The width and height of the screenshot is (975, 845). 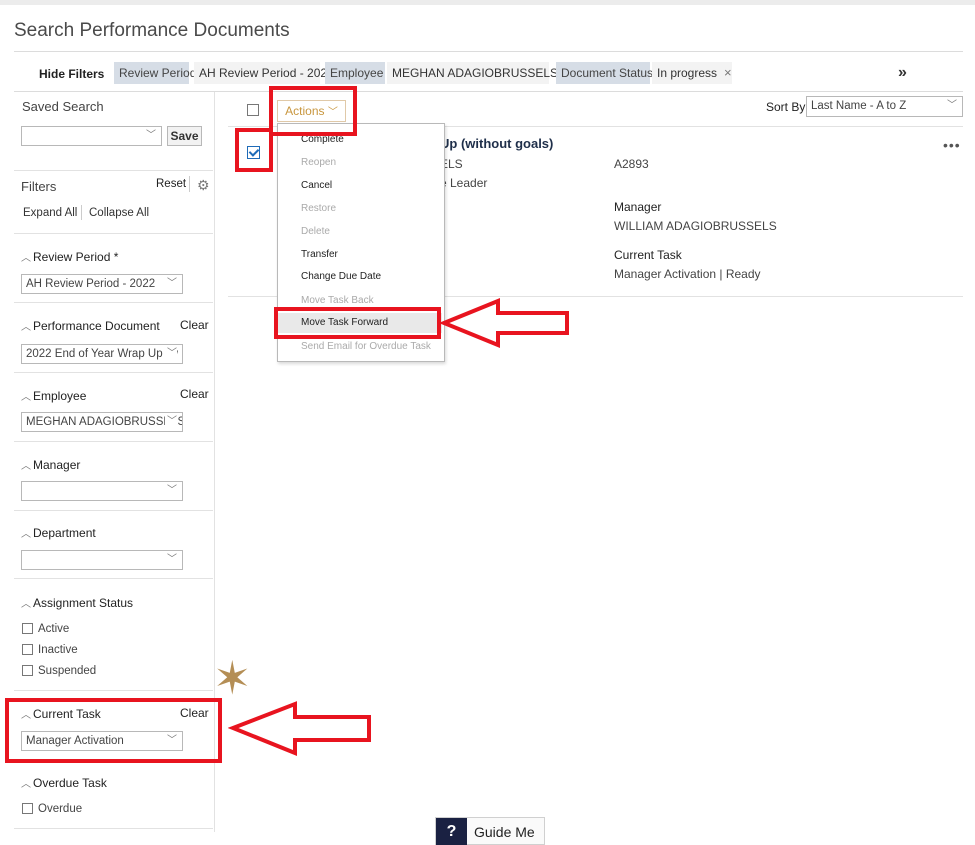 What do you see at coordinates (152, 30) in the screenshot?
I see `page-title: Search Performance Documents` at bounding box center [152, 30].